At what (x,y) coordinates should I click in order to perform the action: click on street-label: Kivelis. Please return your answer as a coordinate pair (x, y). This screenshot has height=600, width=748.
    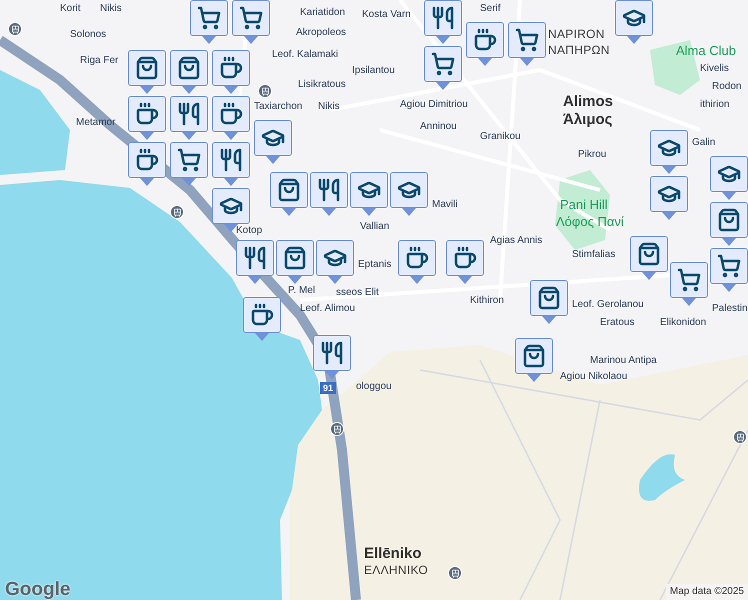
    Looking at the image, I should click on (714, 69).